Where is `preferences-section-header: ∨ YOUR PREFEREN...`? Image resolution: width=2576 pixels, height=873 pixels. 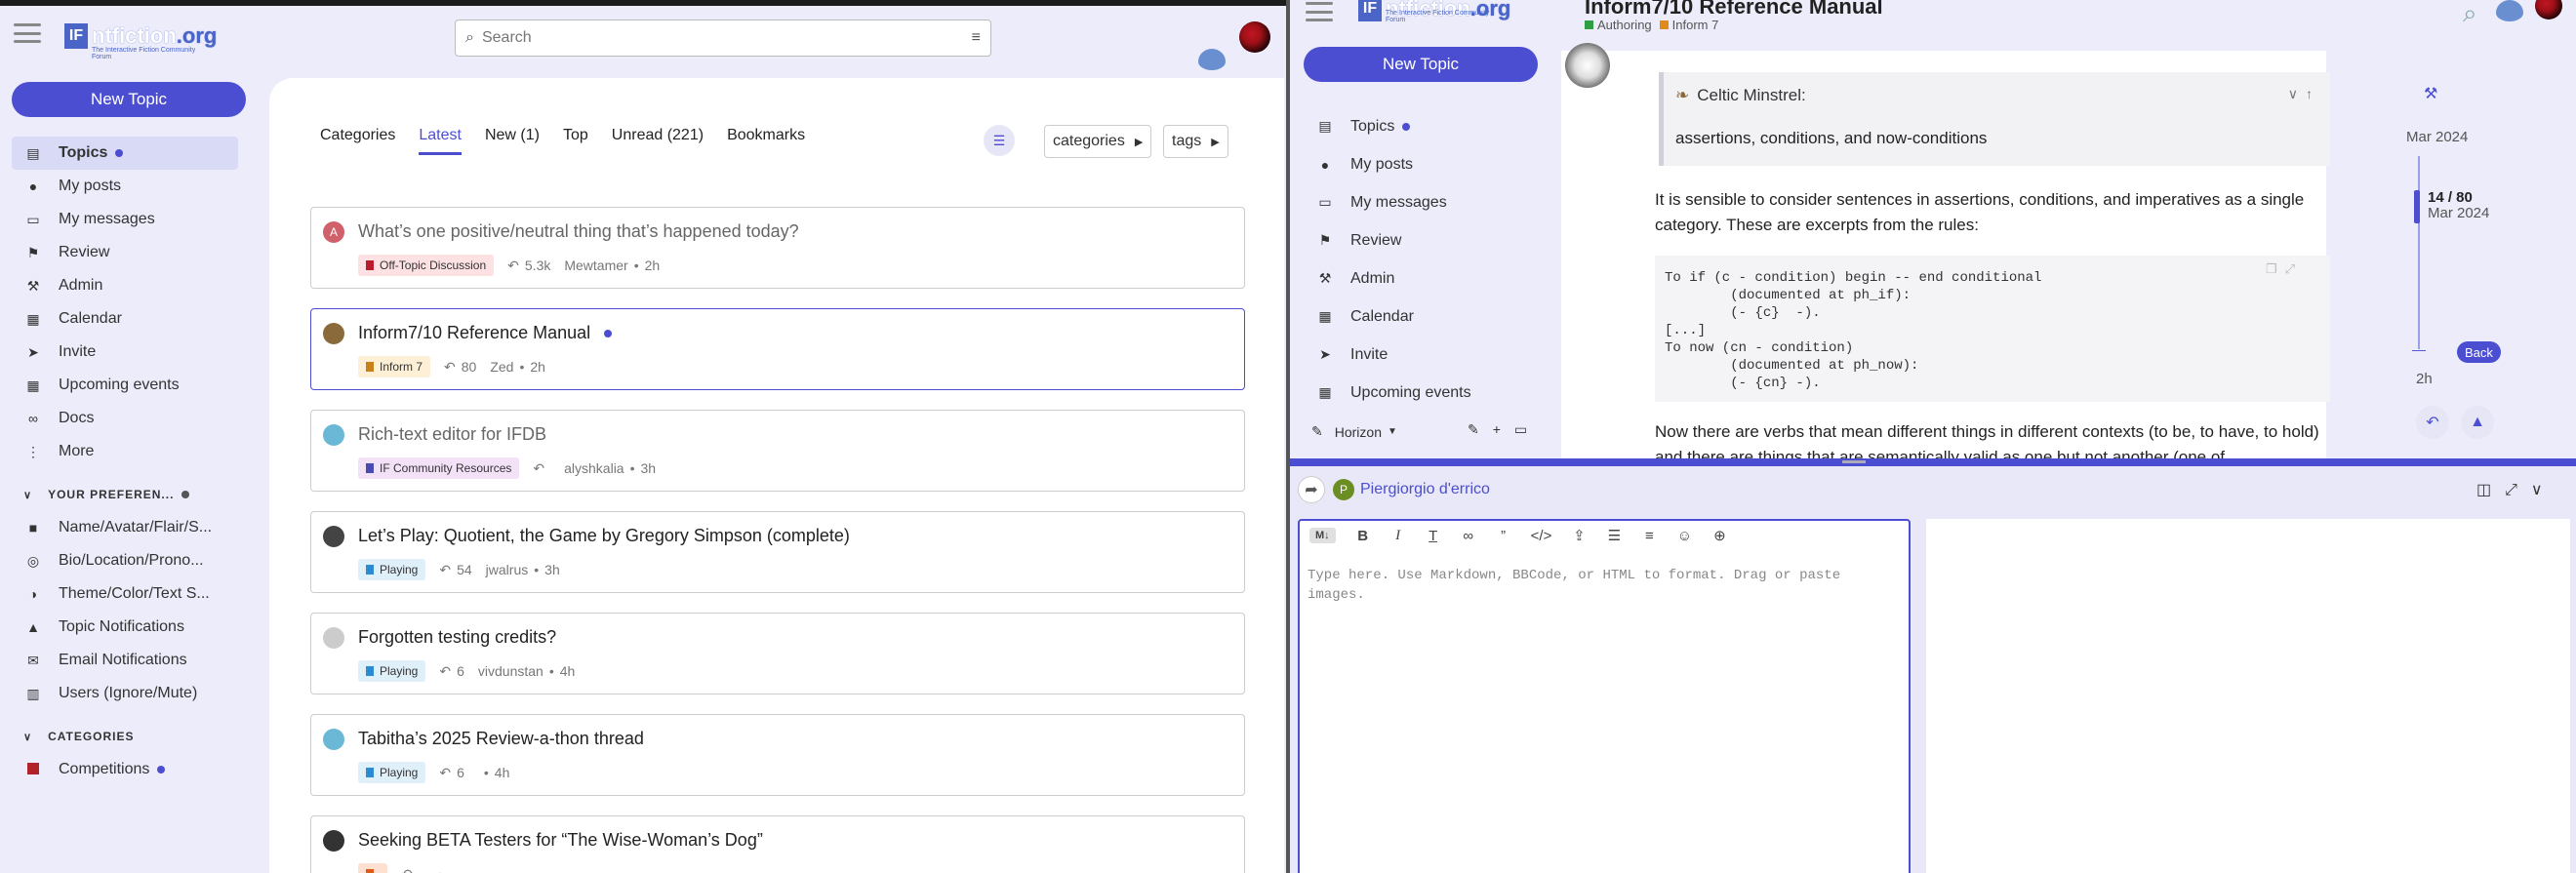 preferences-section-header: ∨ YOUR PREFEREN... is located at coordinates (125, 494).